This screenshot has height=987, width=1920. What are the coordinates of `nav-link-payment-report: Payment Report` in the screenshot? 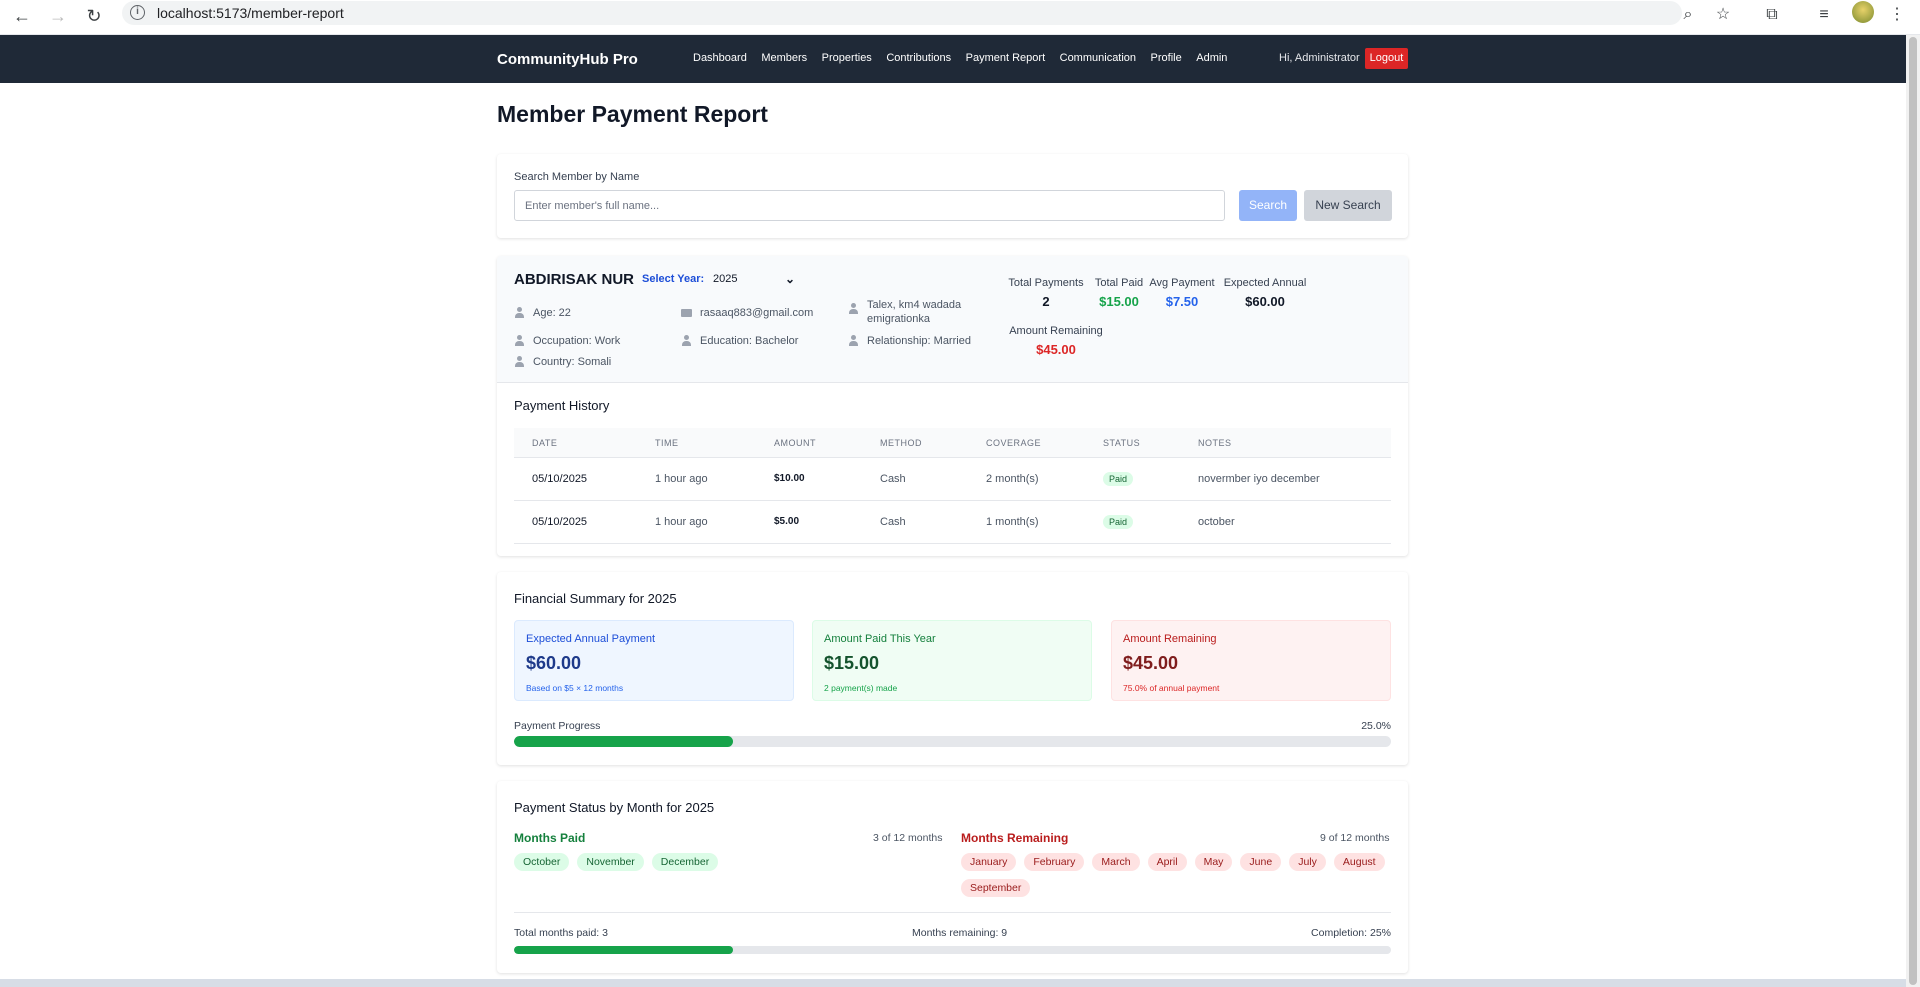 It's located at (1005, 58).